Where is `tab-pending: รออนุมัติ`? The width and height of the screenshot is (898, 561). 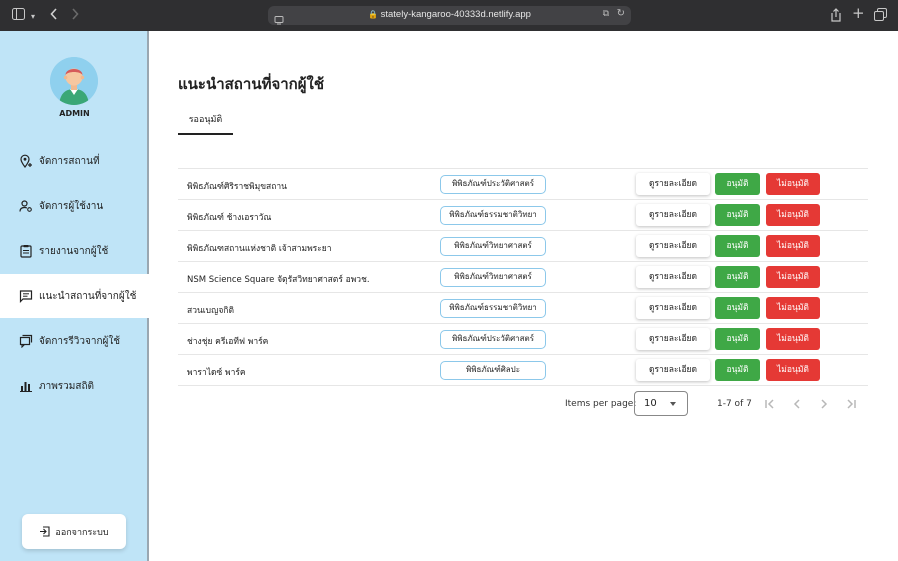 tab-pending: รออนุมัติ is located at coordinates (205, 123).